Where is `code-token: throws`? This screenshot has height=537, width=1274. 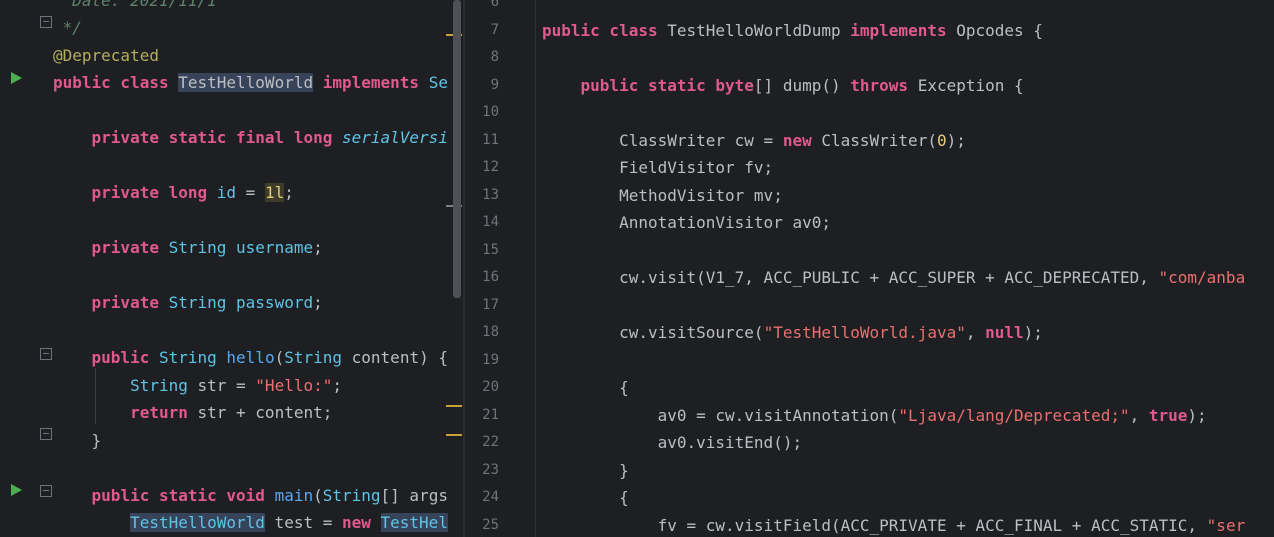 code-token: throws is located at coordinates (884, 85).